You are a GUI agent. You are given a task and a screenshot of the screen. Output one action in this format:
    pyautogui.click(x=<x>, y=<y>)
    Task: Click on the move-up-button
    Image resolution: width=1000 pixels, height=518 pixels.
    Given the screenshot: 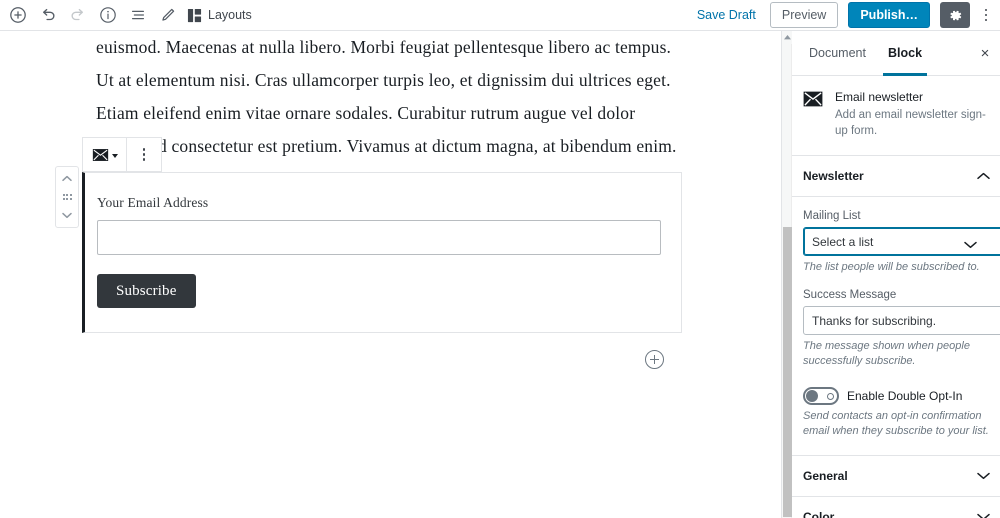 What is the action you would take?
    pyautogui.click(x=67, y=178)
    